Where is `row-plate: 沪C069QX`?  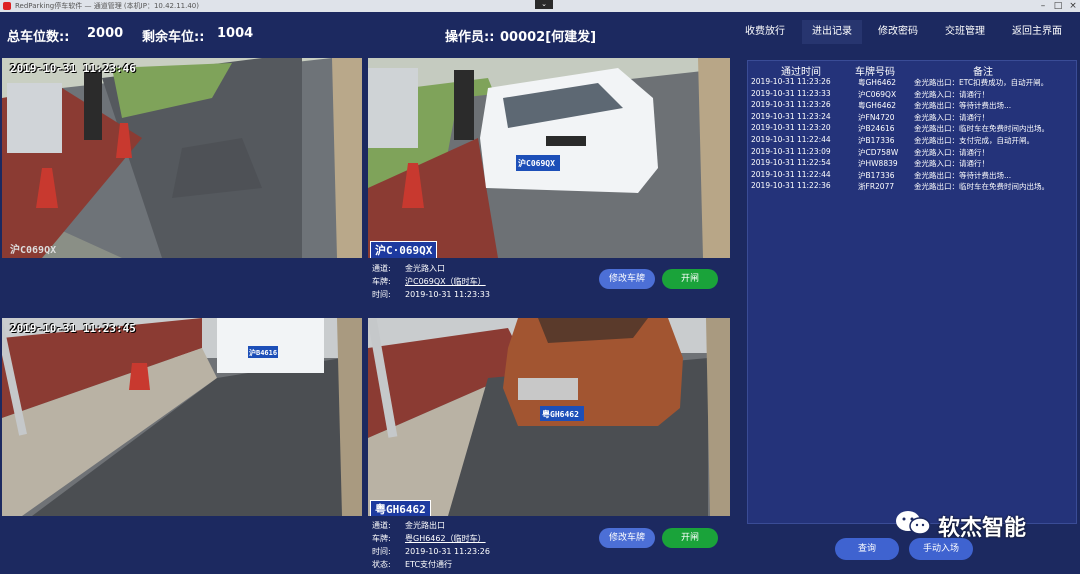
row-plate: 沪C069QX is located at coordinates (877, 94).